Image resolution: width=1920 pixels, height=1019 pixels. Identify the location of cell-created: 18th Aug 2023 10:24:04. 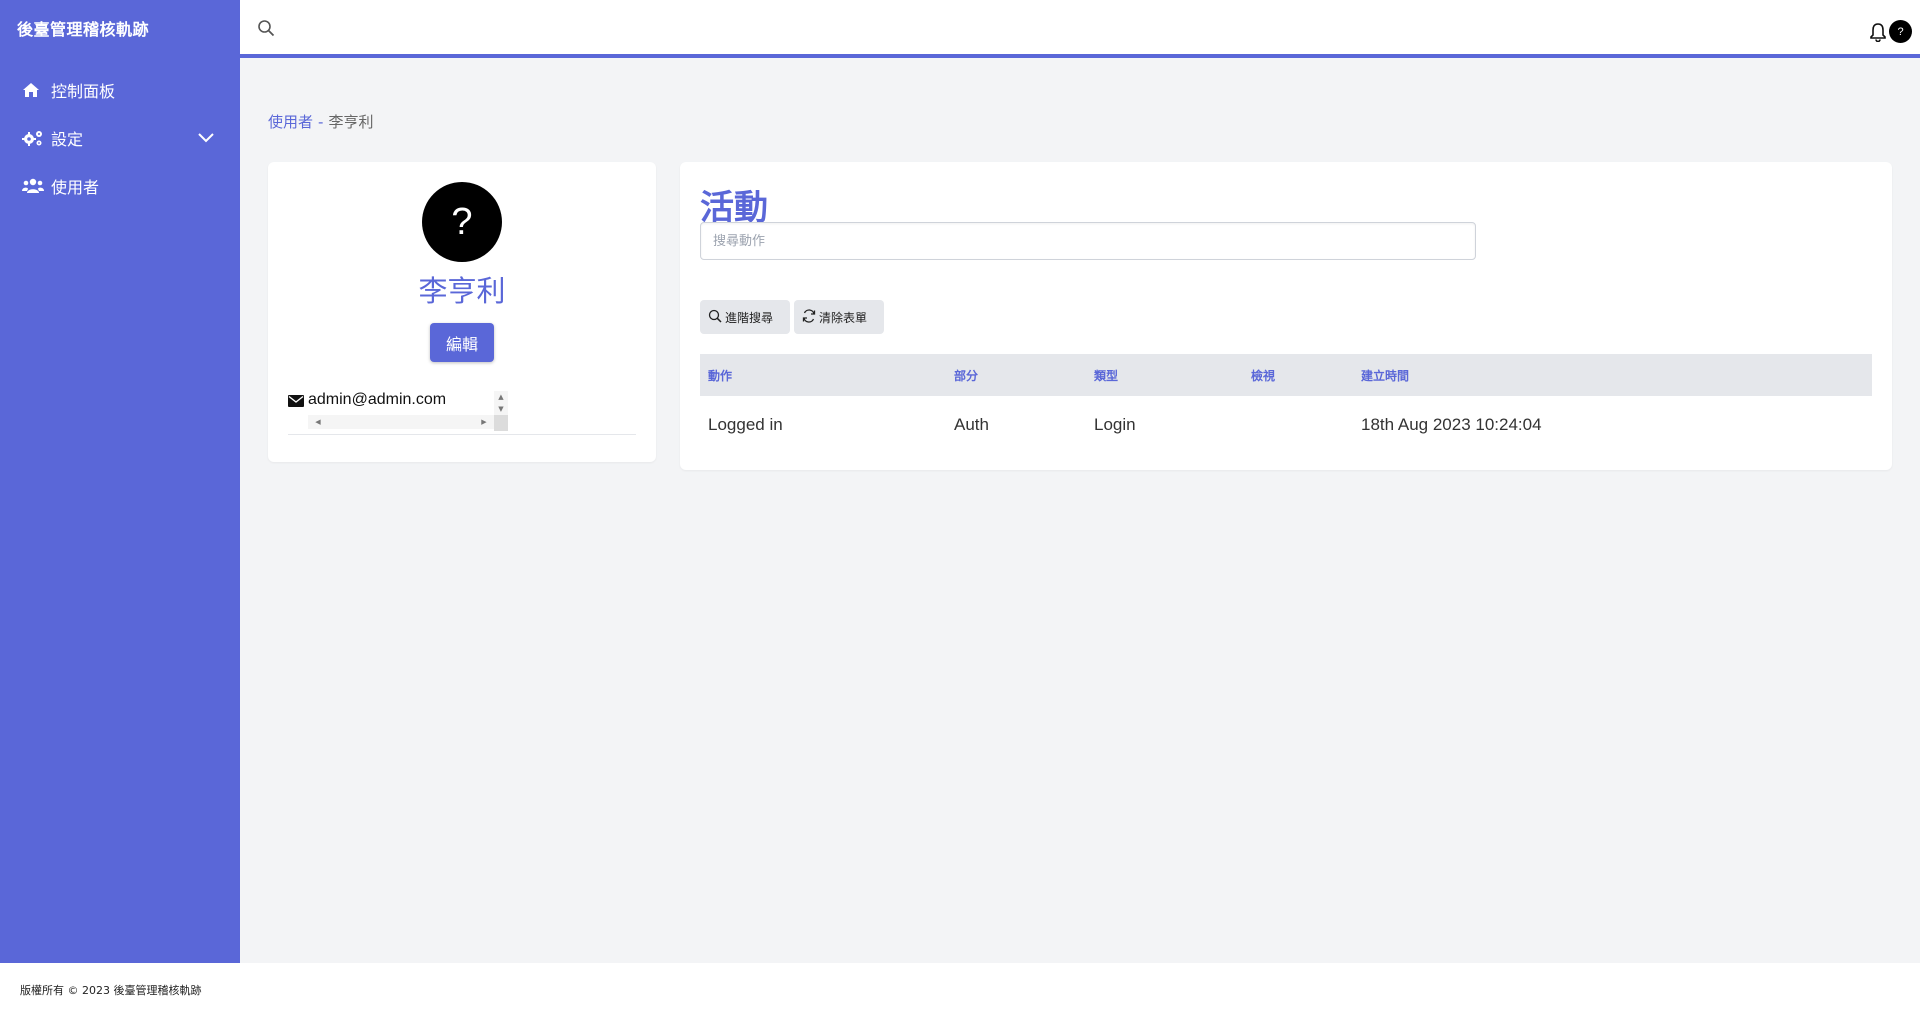
(1451, 424).